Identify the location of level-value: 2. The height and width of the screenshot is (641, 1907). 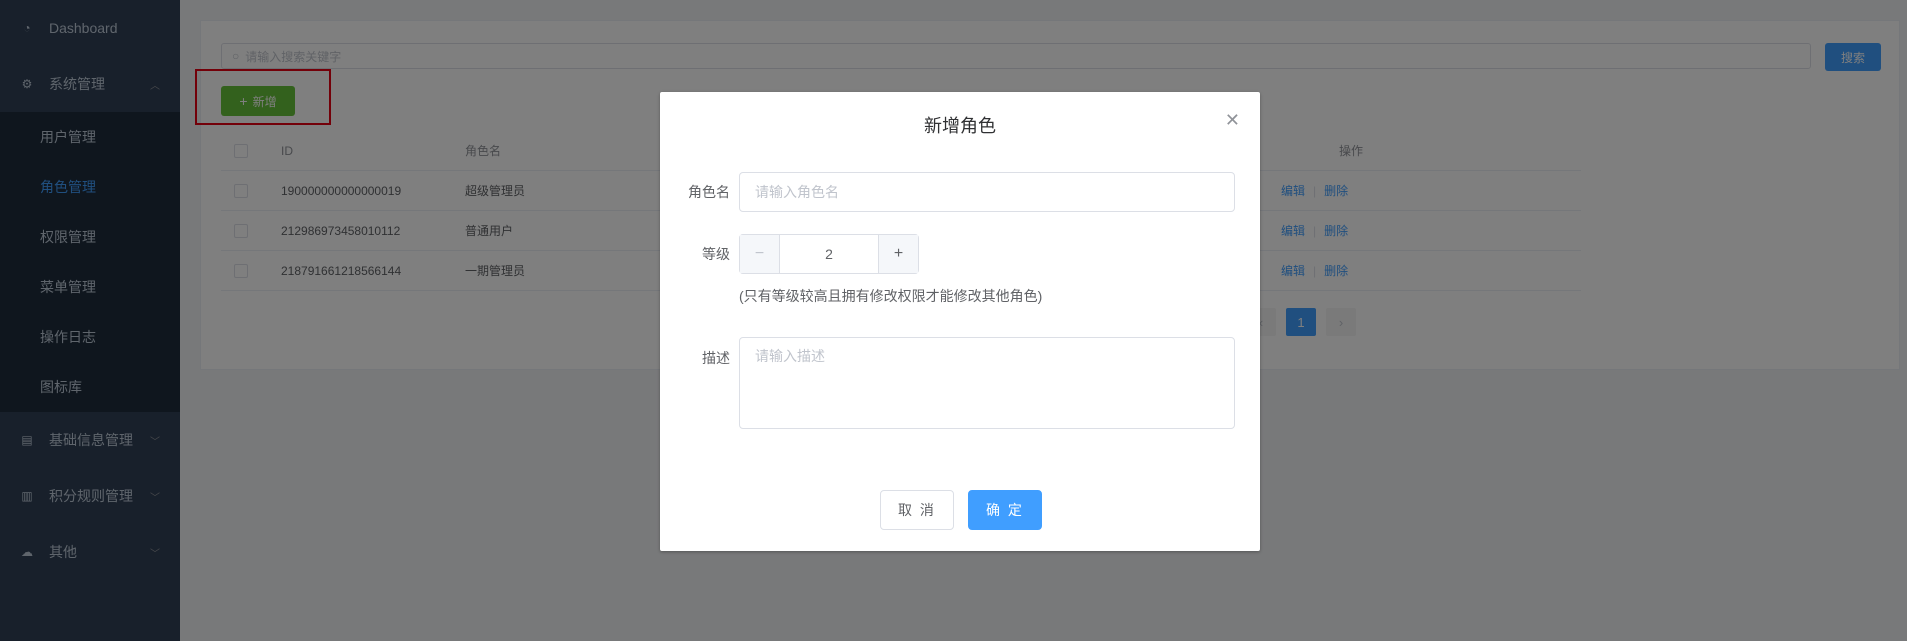
(829, 254).